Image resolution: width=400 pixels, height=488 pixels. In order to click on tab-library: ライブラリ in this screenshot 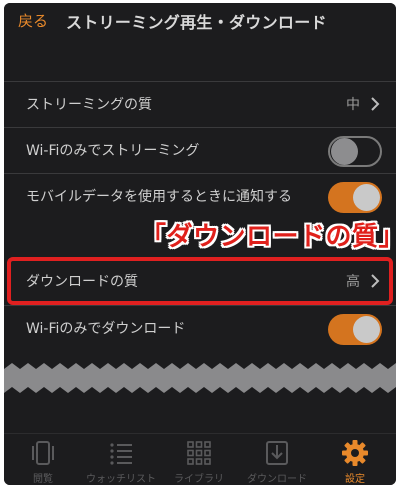, I will do `click(199, 459)`.